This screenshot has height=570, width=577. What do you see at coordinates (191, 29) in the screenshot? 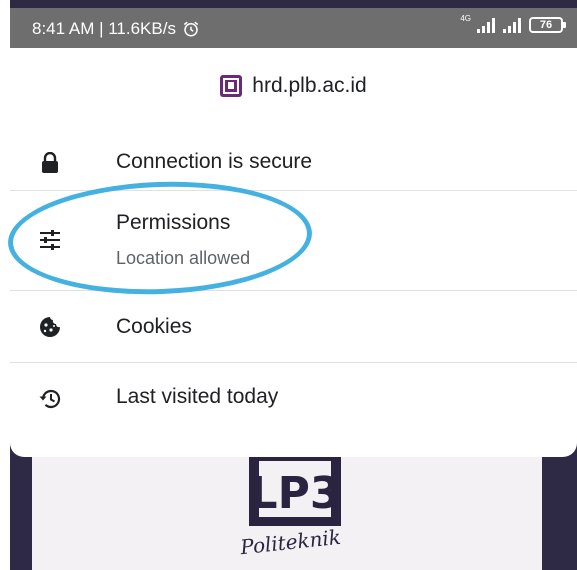
I see `alarm-icon` at bounding box center [191, 29].